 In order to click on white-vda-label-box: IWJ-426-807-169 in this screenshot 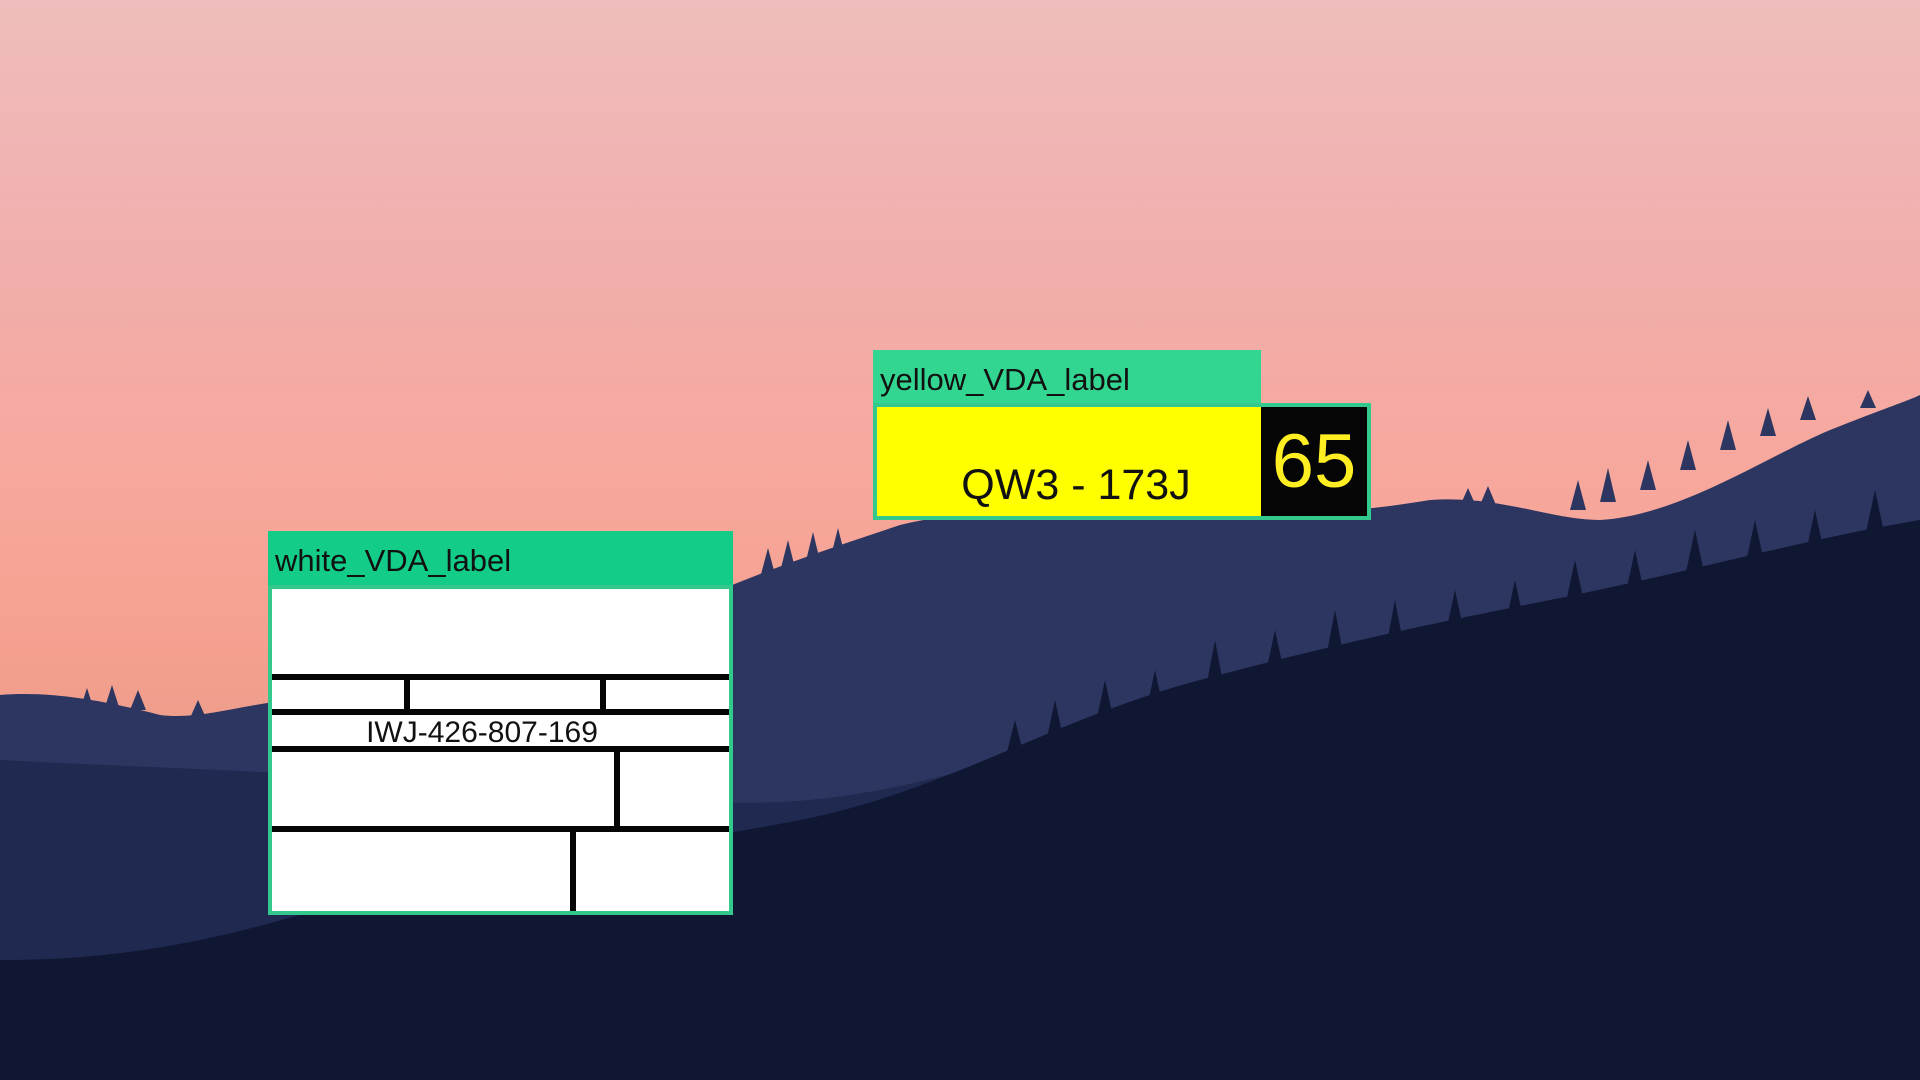, I will do `click(500, 750)`.